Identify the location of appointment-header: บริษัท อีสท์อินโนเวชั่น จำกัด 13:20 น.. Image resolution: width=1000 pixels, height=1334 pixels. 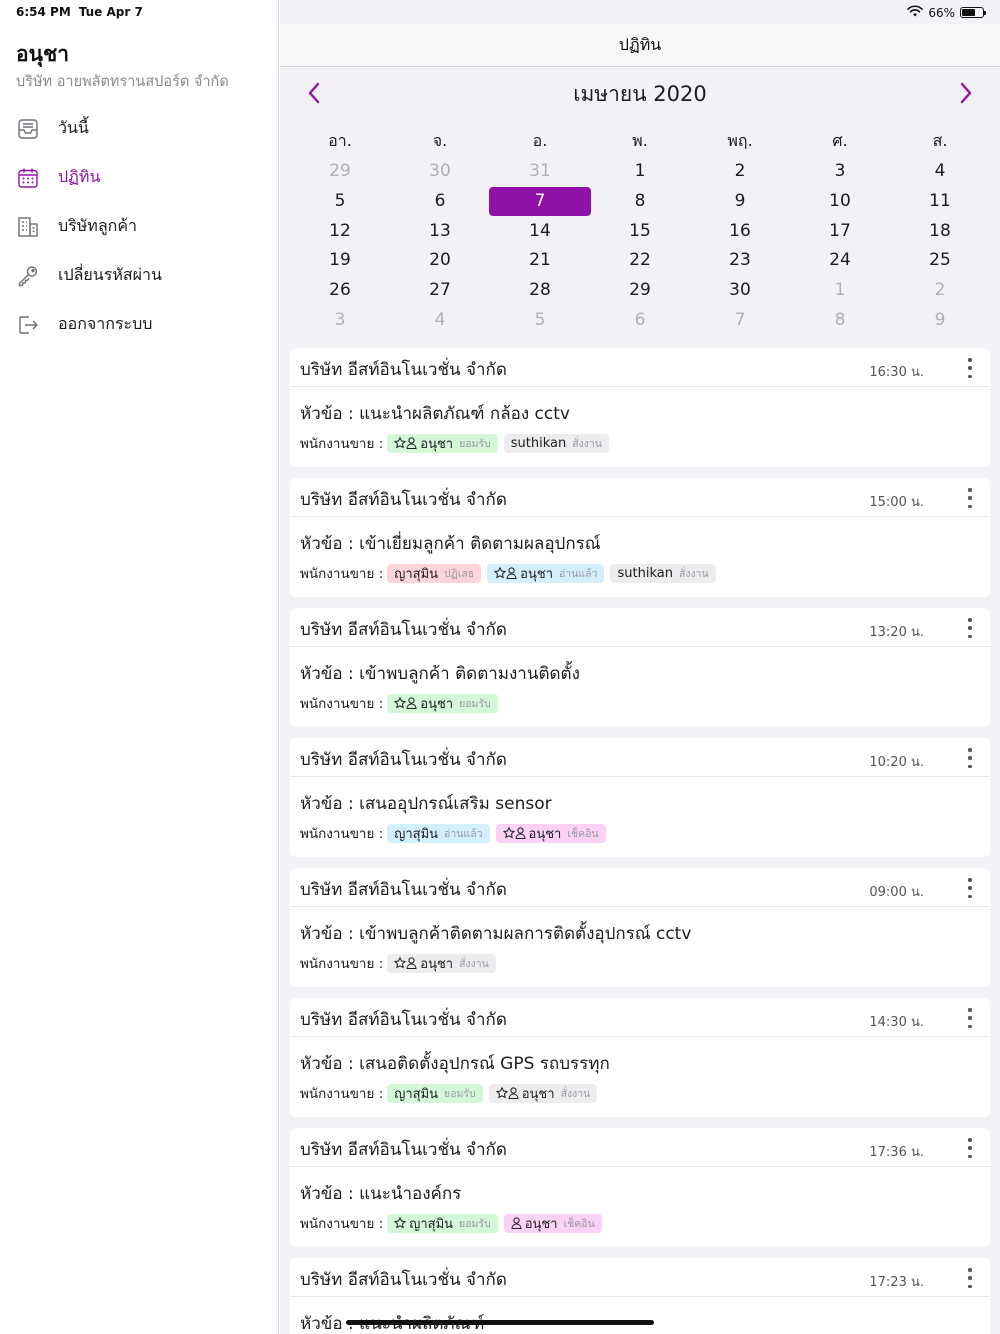
(640, 627).